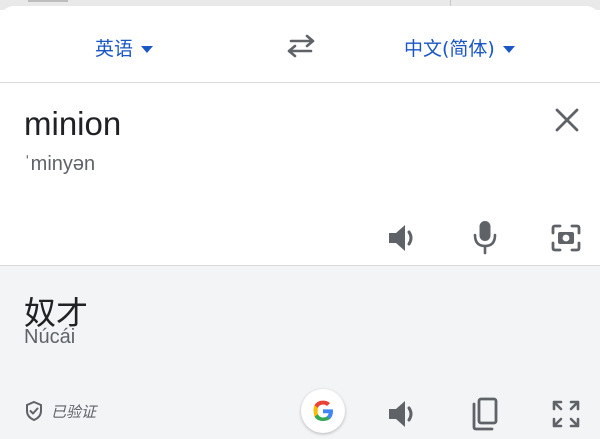 The width and height of the screenshot is (600, 439). I want to click on source-phonetic: ˈminyən, so click(60, 164).